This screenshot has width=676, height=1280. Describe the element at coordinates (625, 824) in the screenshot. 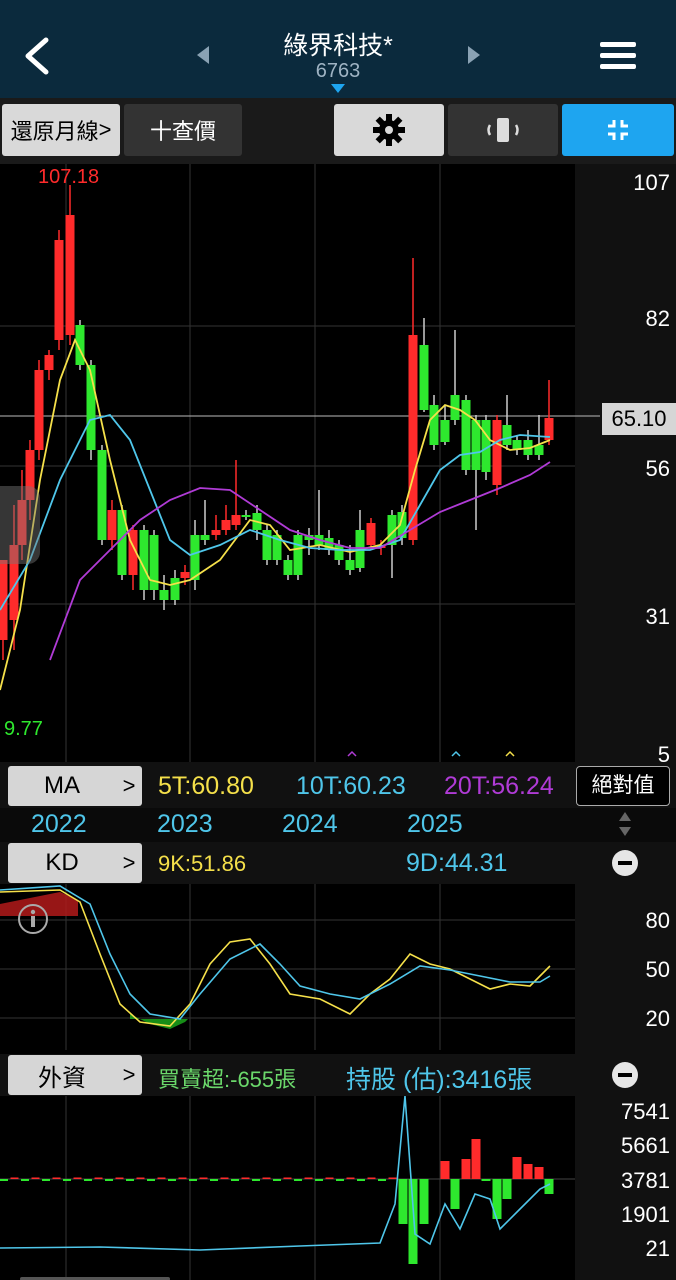

I see `resize-handle-icon` at that location.